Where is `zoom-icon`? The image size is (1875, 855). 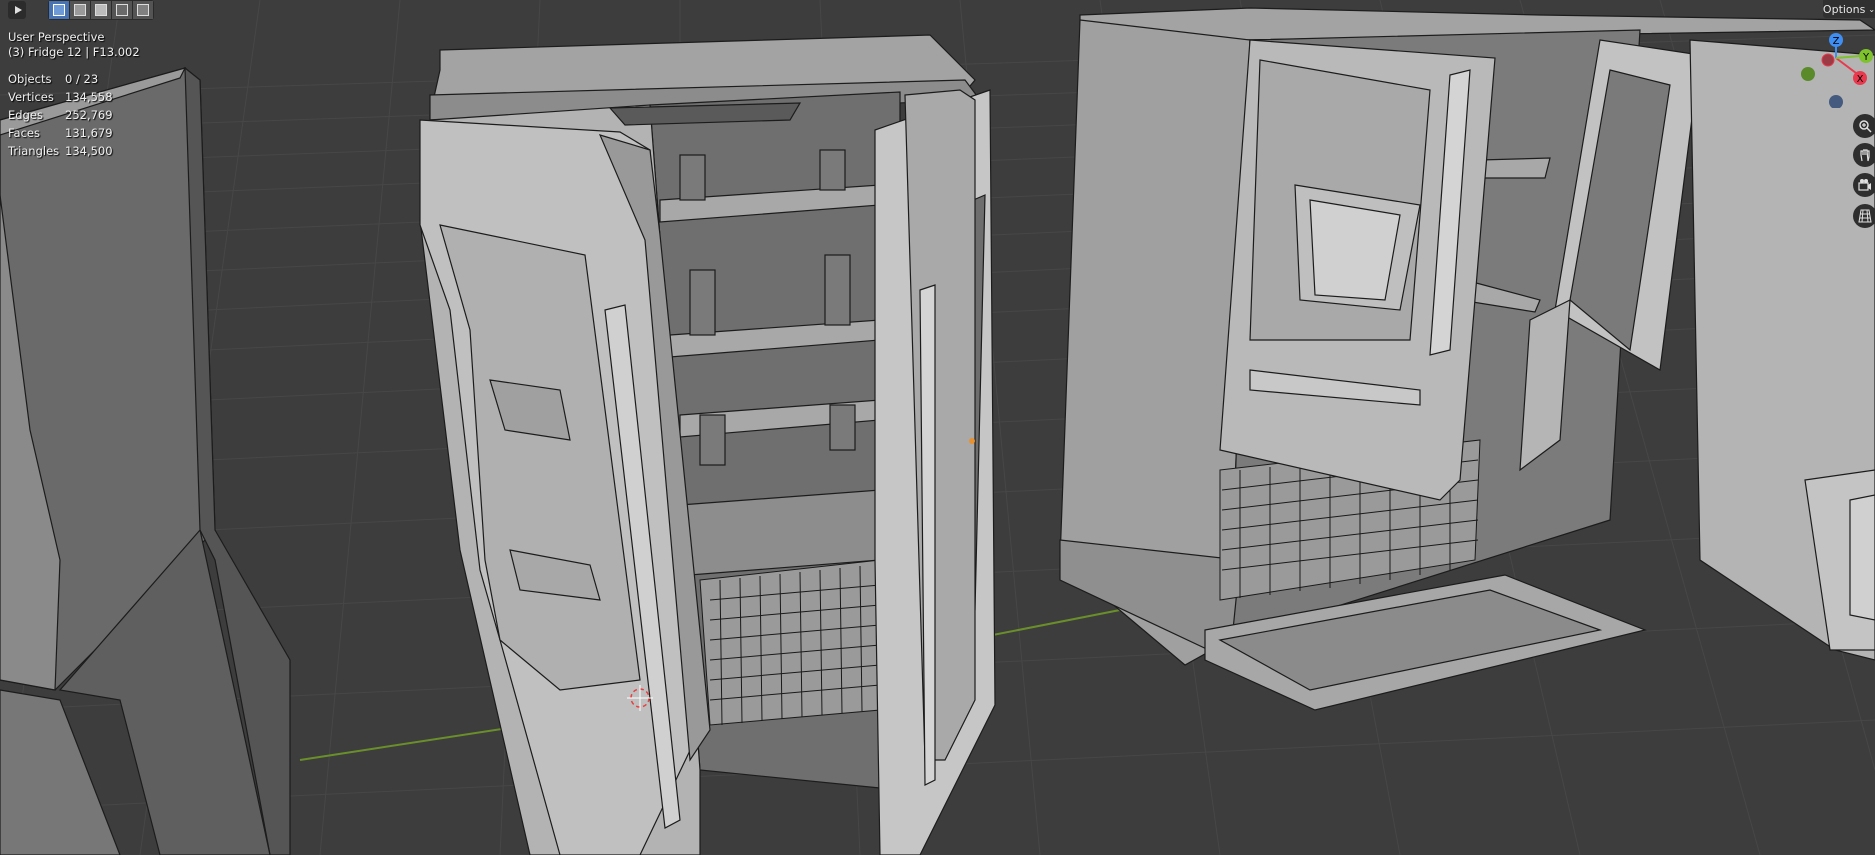 zoom-icon is located at coordinates (1865, 126).